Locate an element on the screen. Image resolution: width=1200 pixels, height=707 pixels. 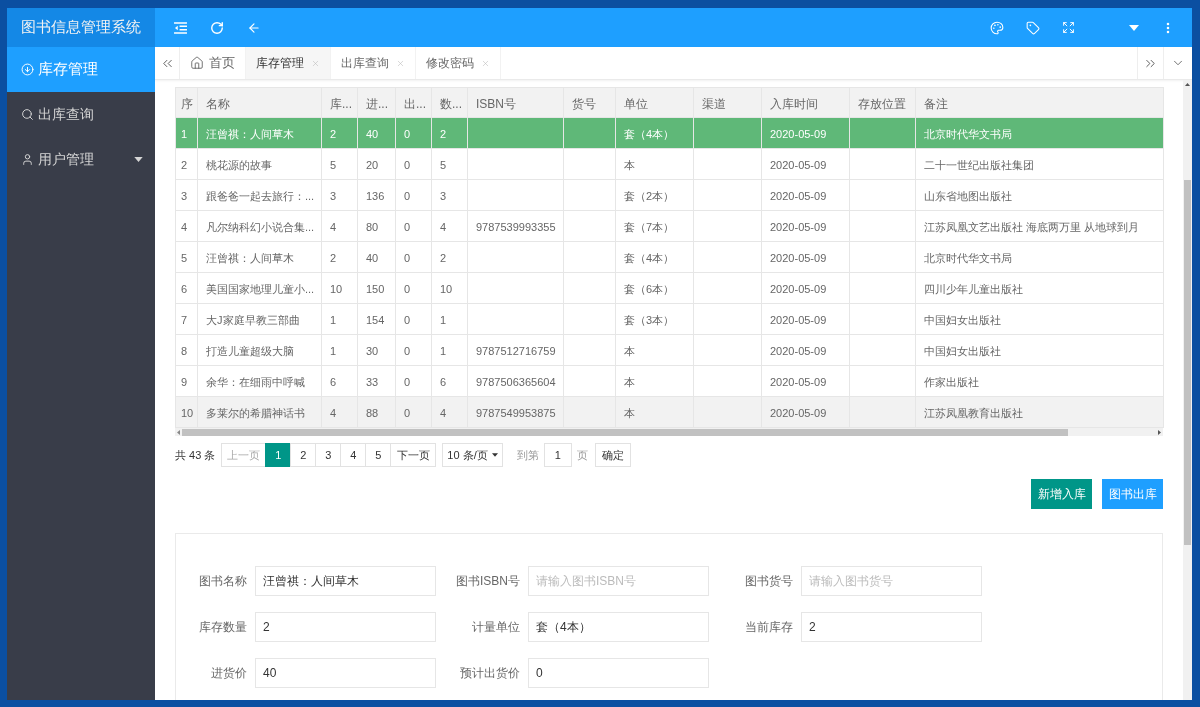
fullscreen-icon is located at coordinates (1068, 27).